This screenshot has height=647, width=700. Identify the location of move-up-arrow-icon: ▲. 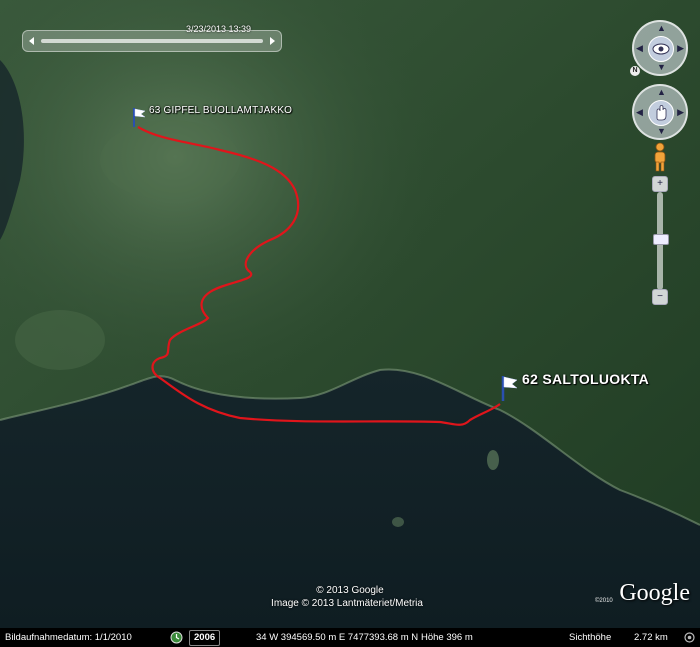
(661, 92).